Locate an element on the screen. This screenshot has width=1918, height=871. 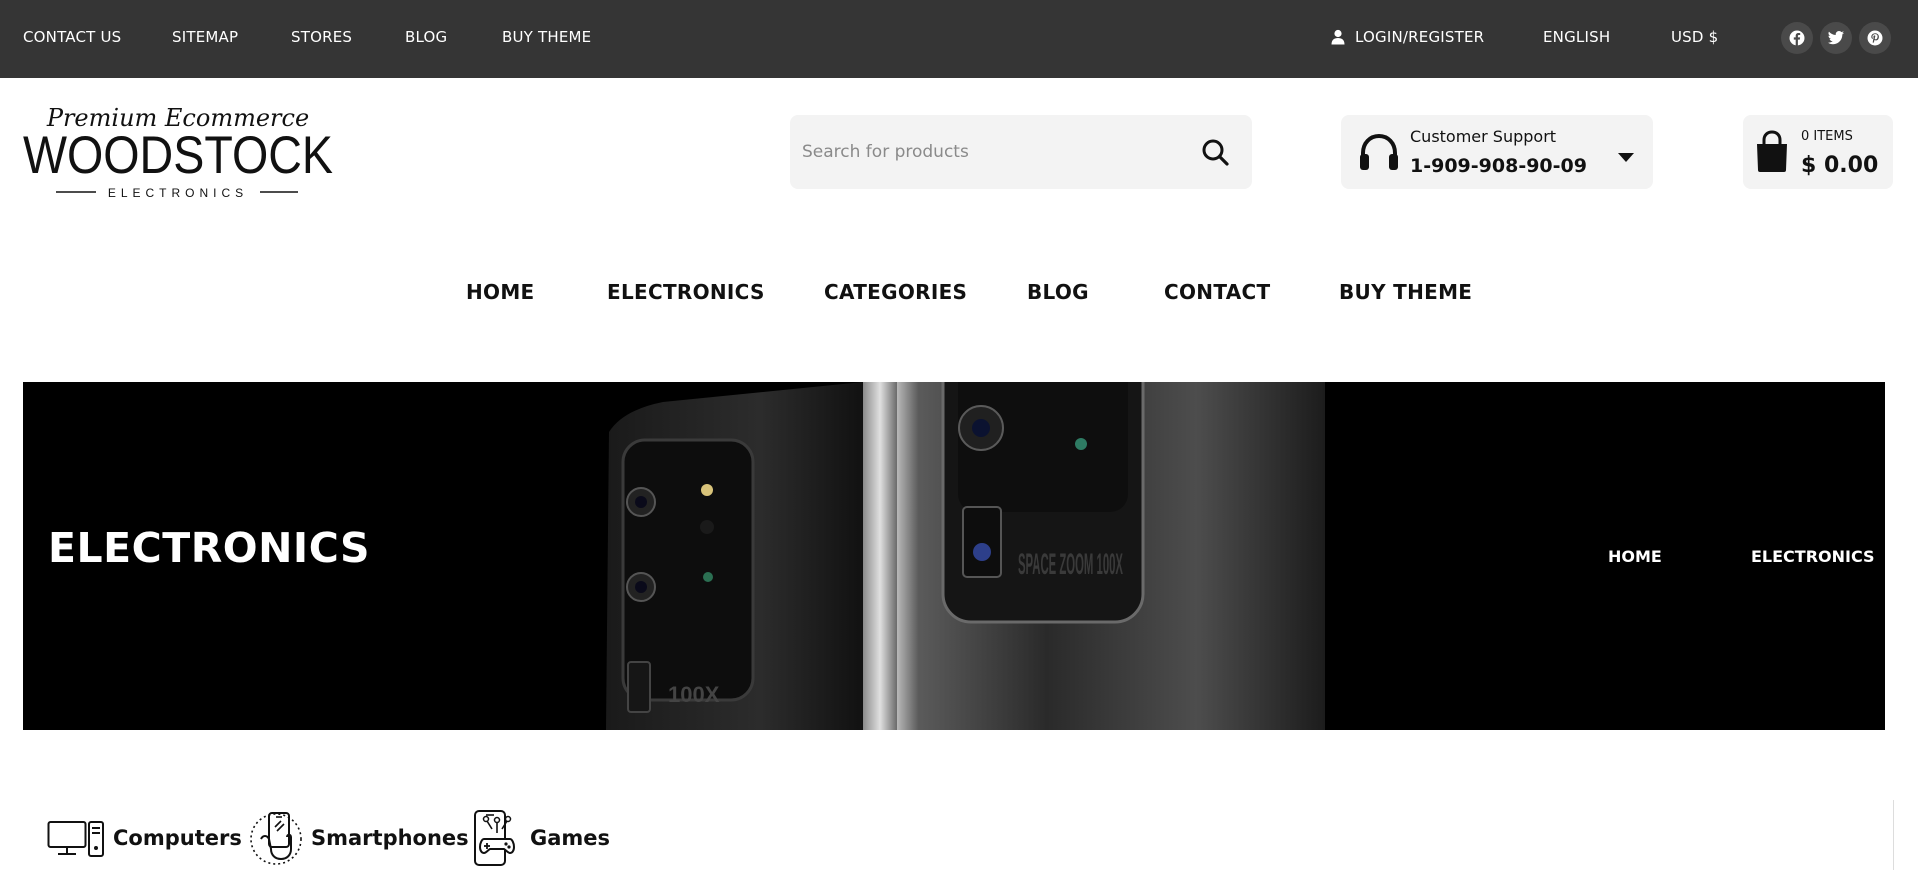
cart-total: $ 0.00 is located at coordinates (1840, 165).